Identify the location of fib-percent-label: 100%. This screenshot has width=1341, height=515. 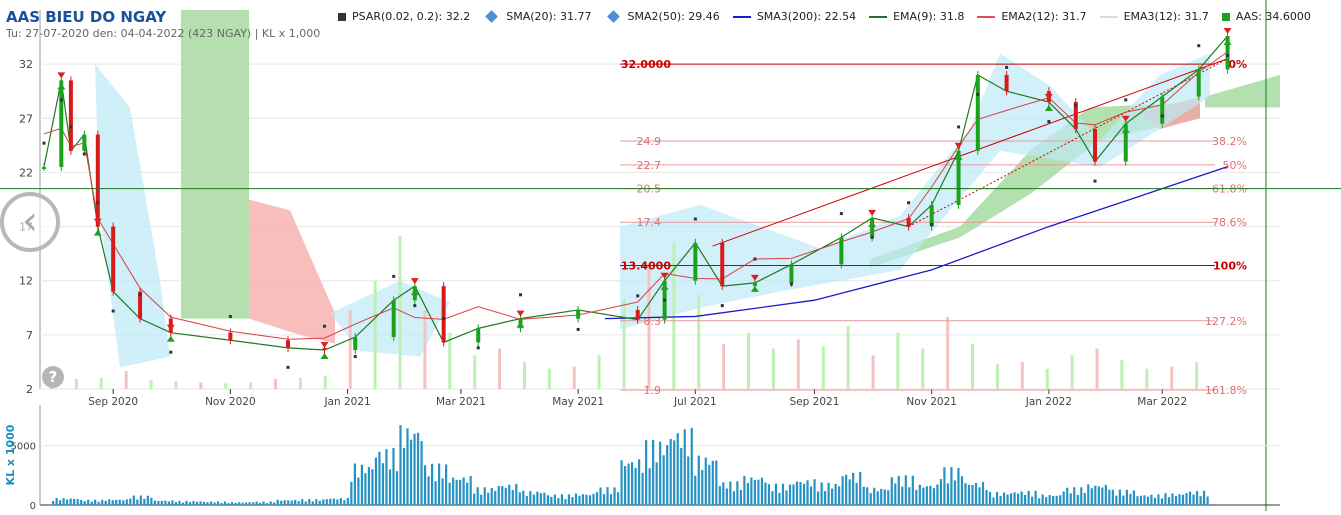
(1230, 266).